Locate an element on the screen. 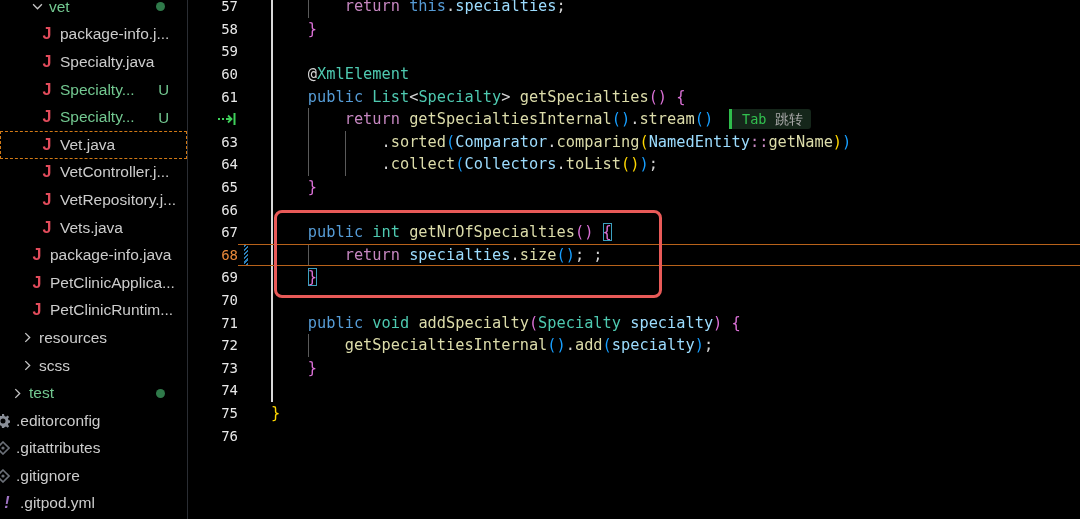 The height and width of the screenshot is (519, 1080). file-name: Vets.java is located at coordinates (91, 227).